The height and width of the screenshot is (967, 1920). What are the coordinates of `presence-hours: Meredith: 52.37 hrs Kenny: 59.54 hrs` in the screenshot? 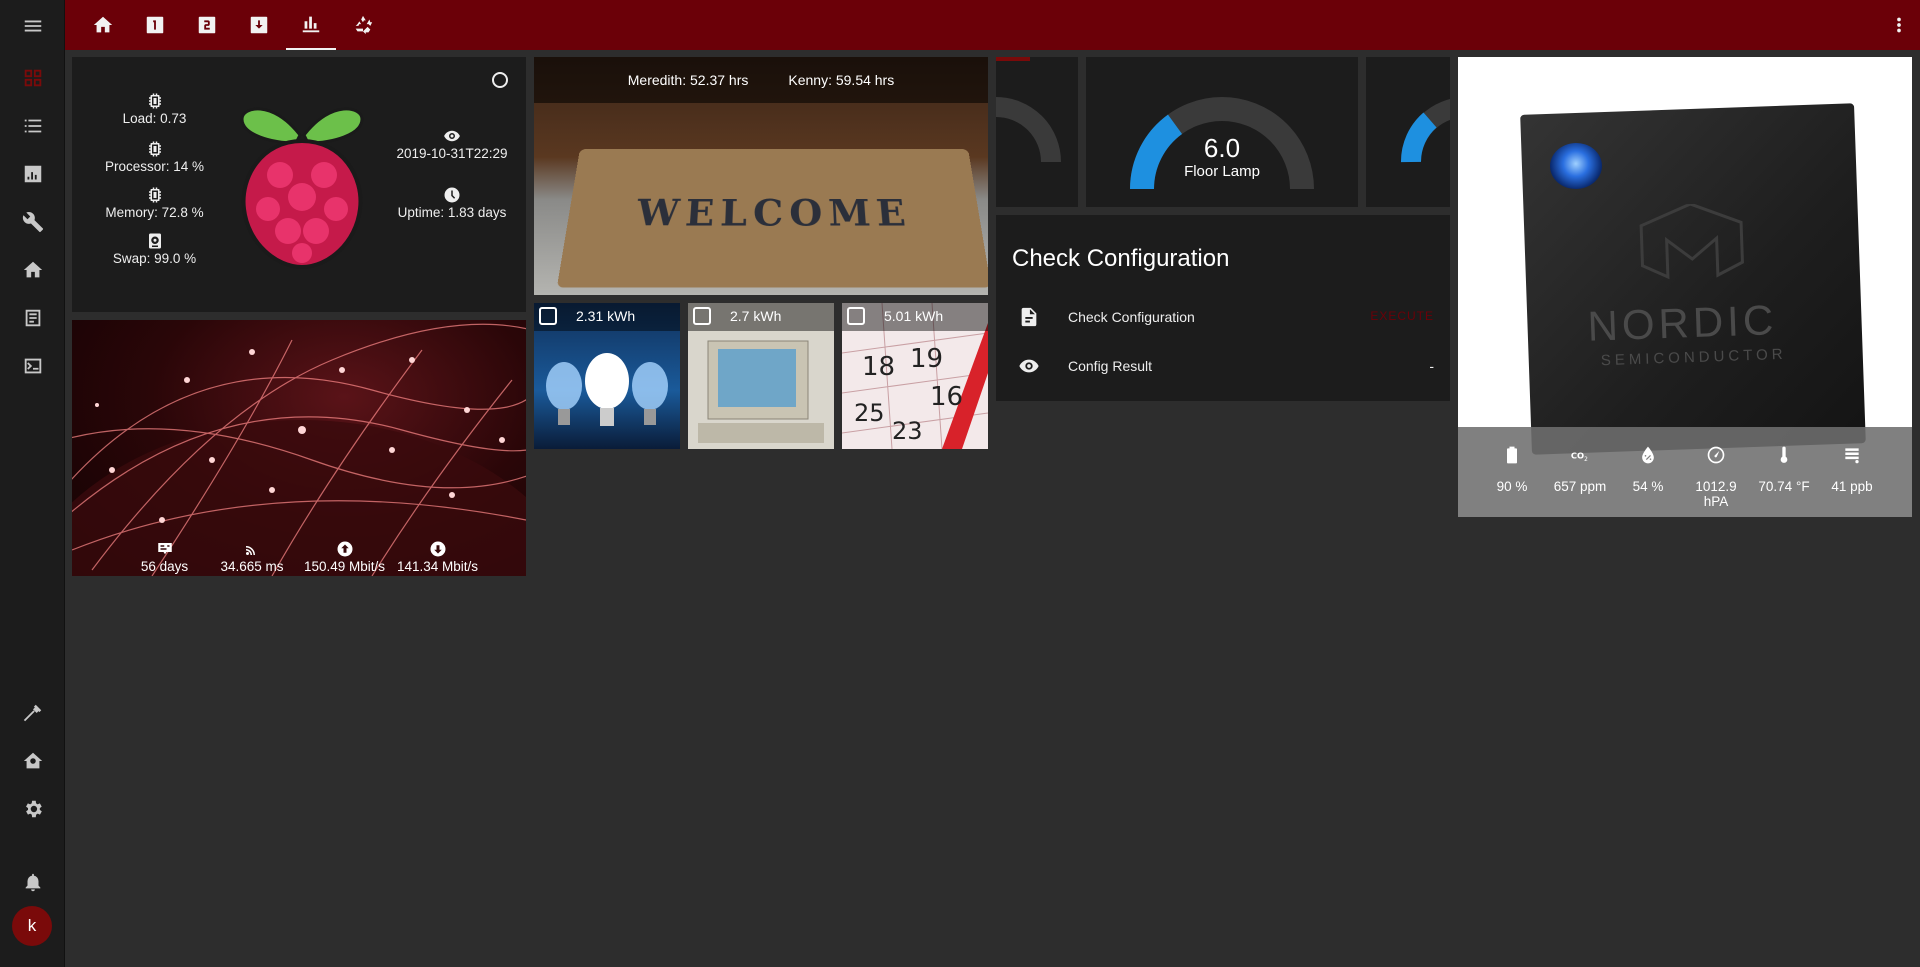 It's located at (761, 80).